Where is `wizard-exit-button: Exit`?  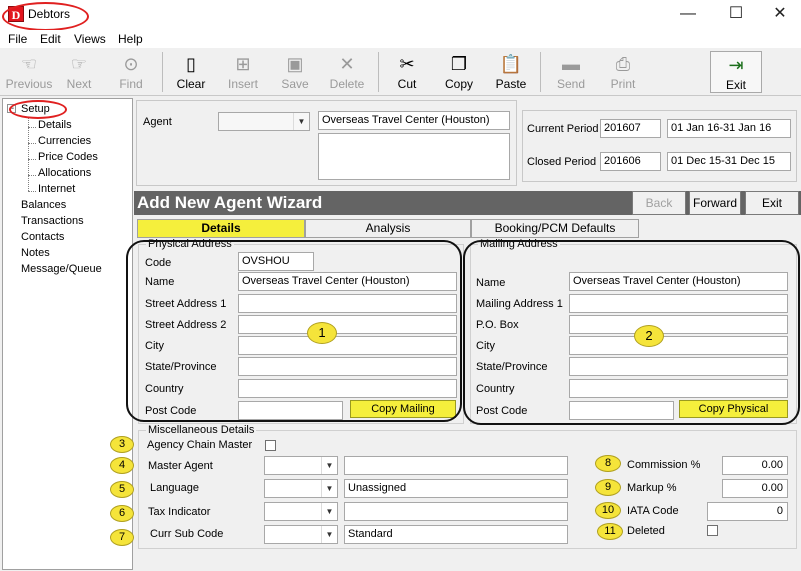 wizard-exit-button: Exit is located at coordinates (772, 203).